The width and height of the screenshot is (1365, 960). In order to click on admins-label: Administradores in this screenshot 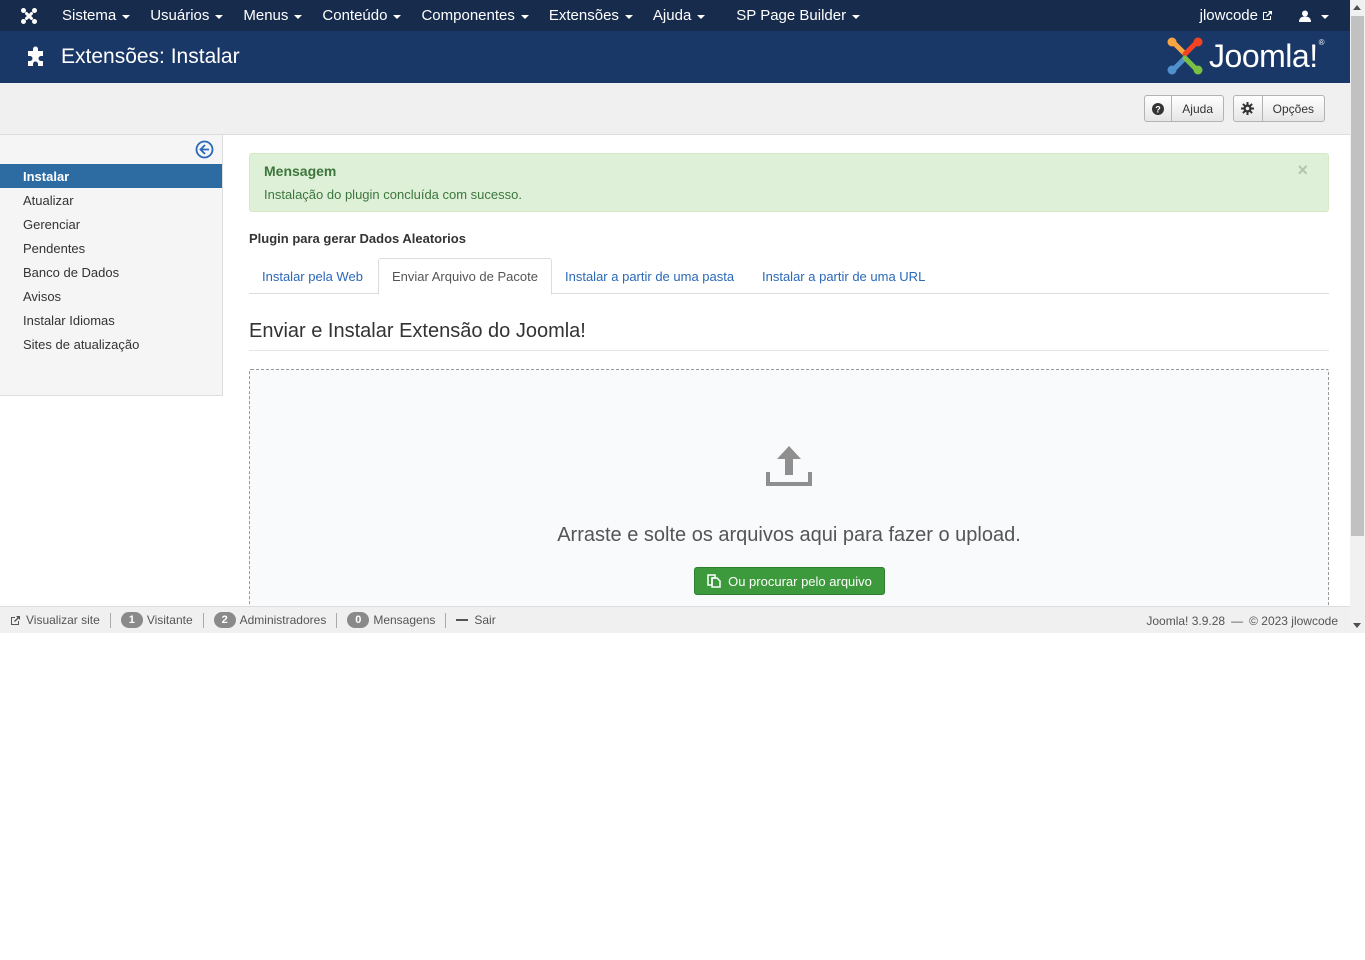, I will do `click(283, 620)`.